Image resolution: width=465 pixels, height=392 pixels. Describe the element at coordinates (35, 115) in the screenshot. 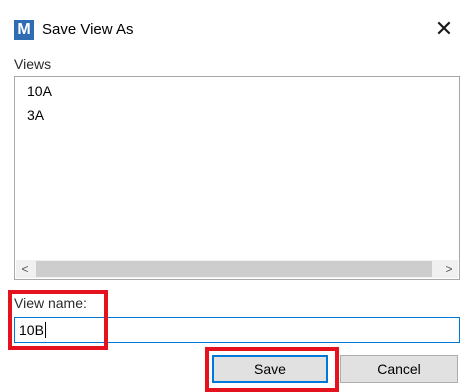

I see `list-item: 3A` at that location.